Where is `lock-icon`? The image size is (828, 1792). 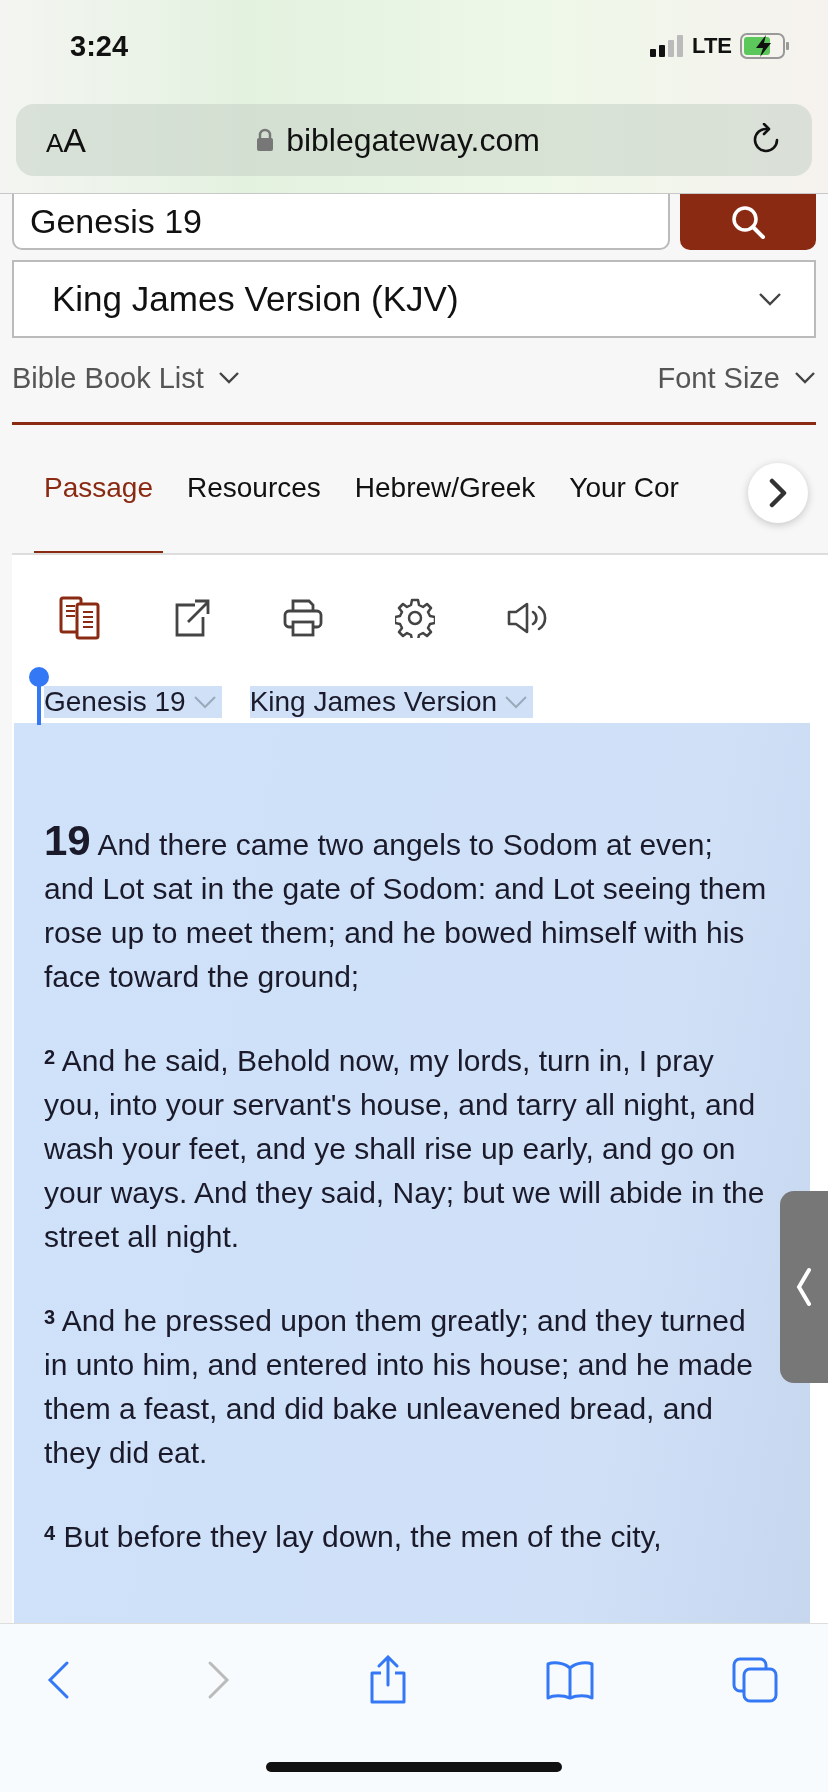 lock-icon is located at coordinates (265, 140).